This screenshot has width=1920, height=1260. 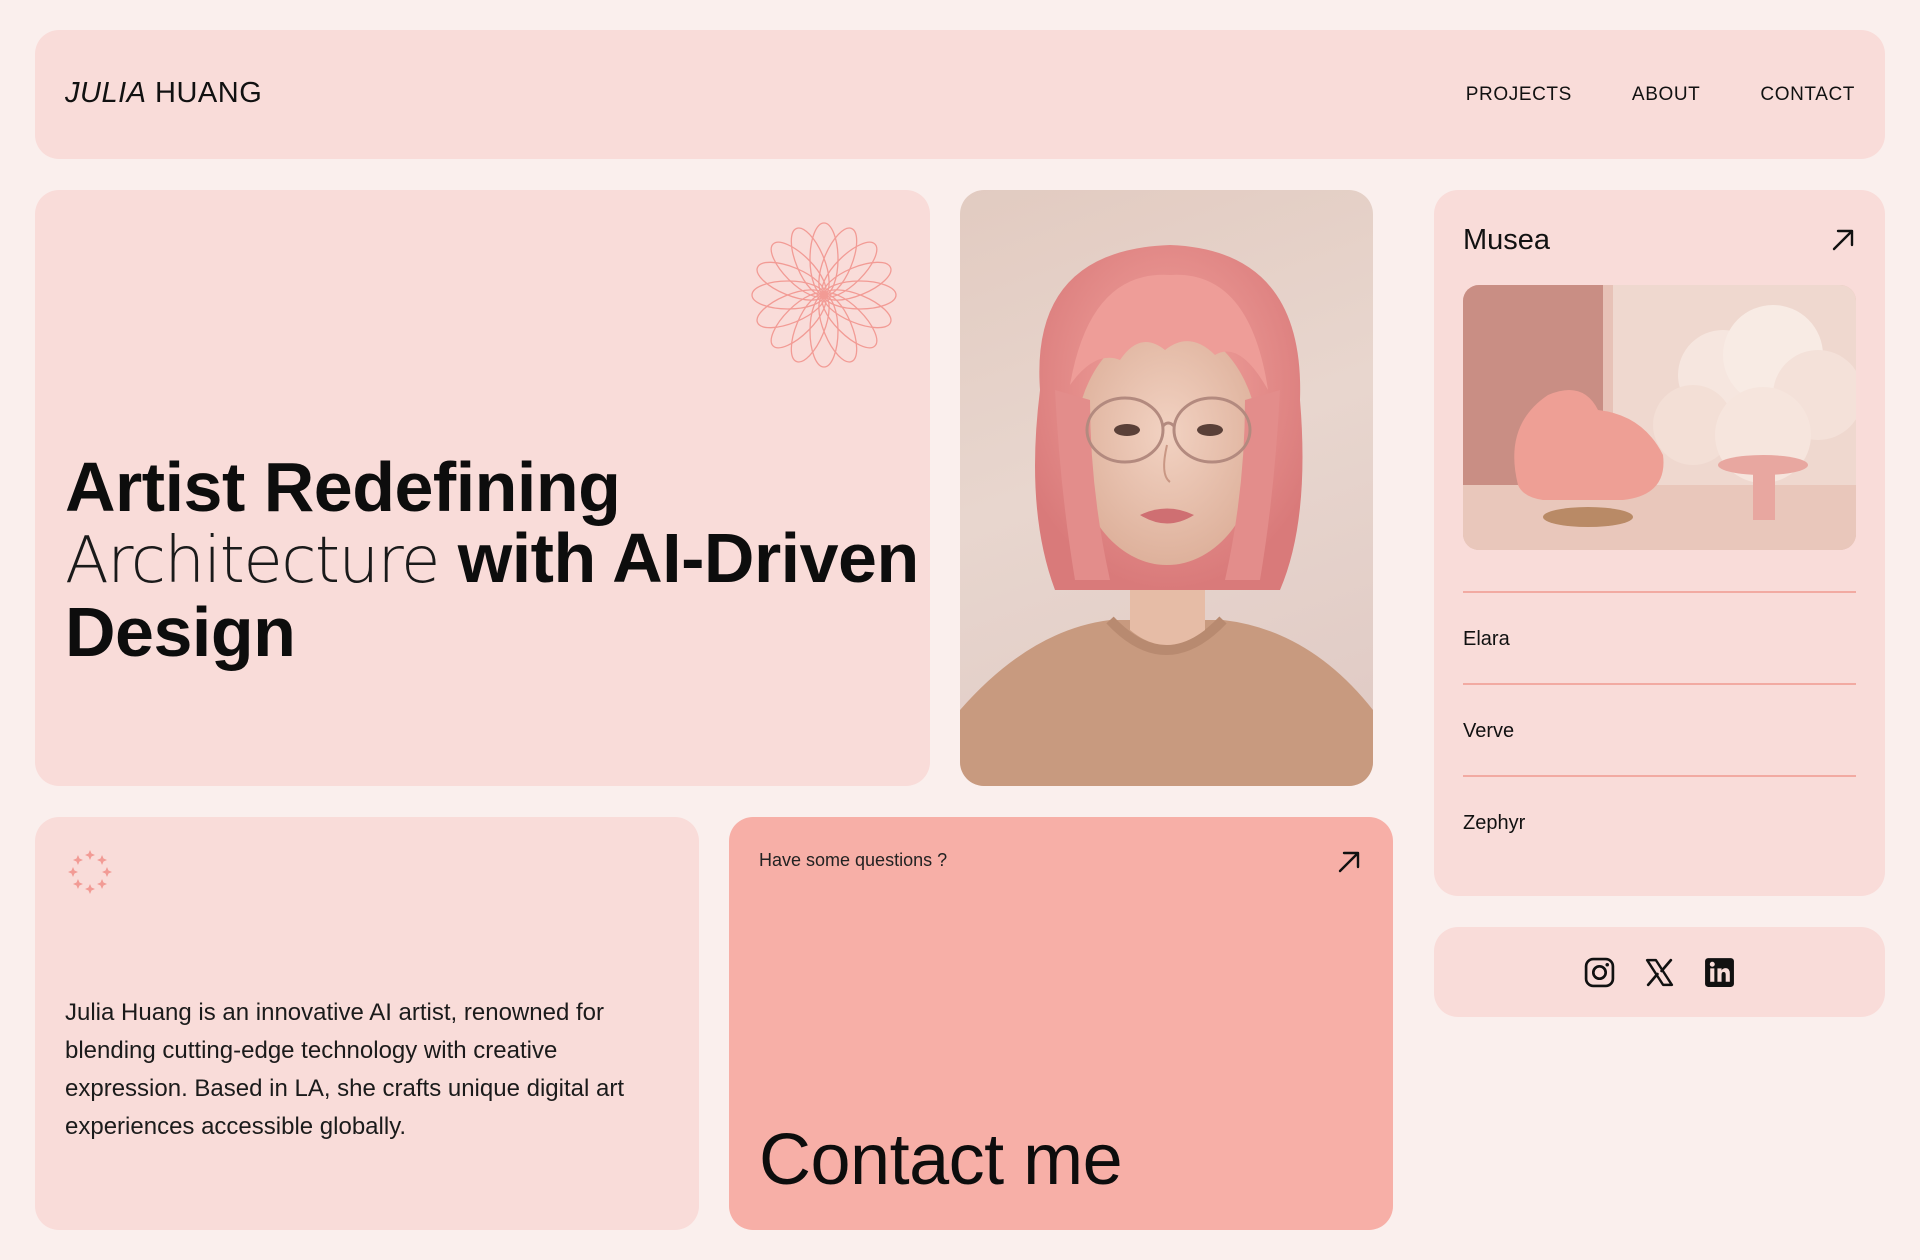 I want to click on sparkle-ring-icon, so click(x=90, y=872).